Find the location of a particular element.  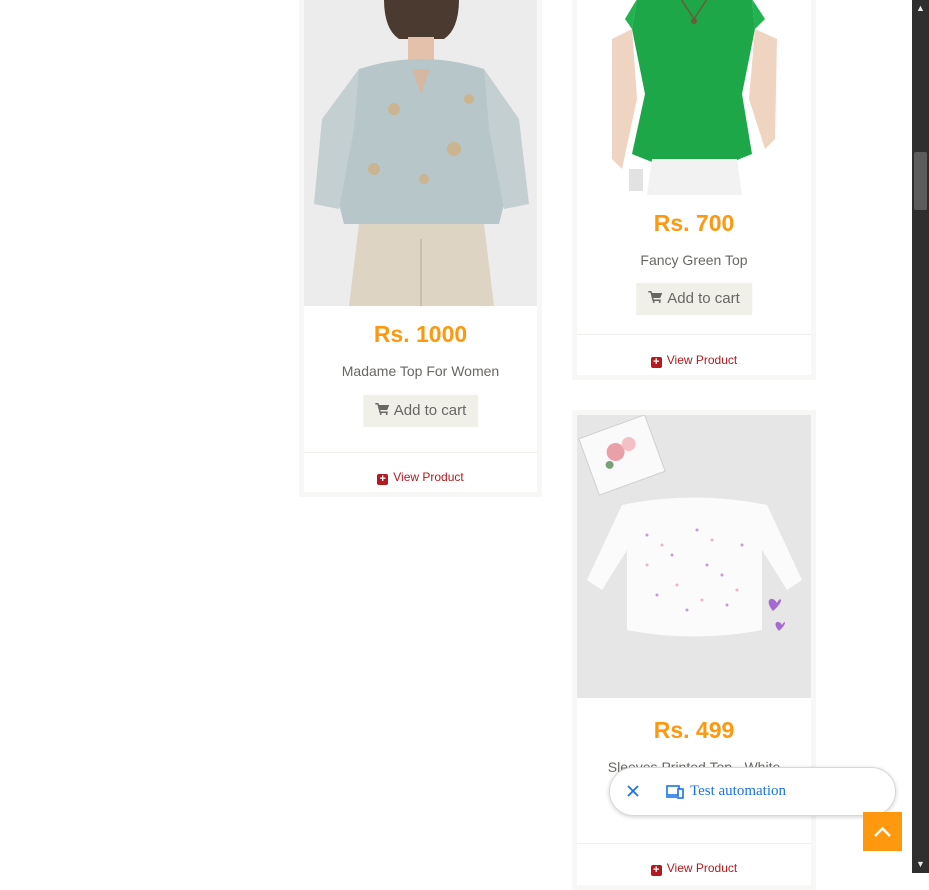

scroll-down-arrow-icon: ▼ is located at coordinates (920, 864).